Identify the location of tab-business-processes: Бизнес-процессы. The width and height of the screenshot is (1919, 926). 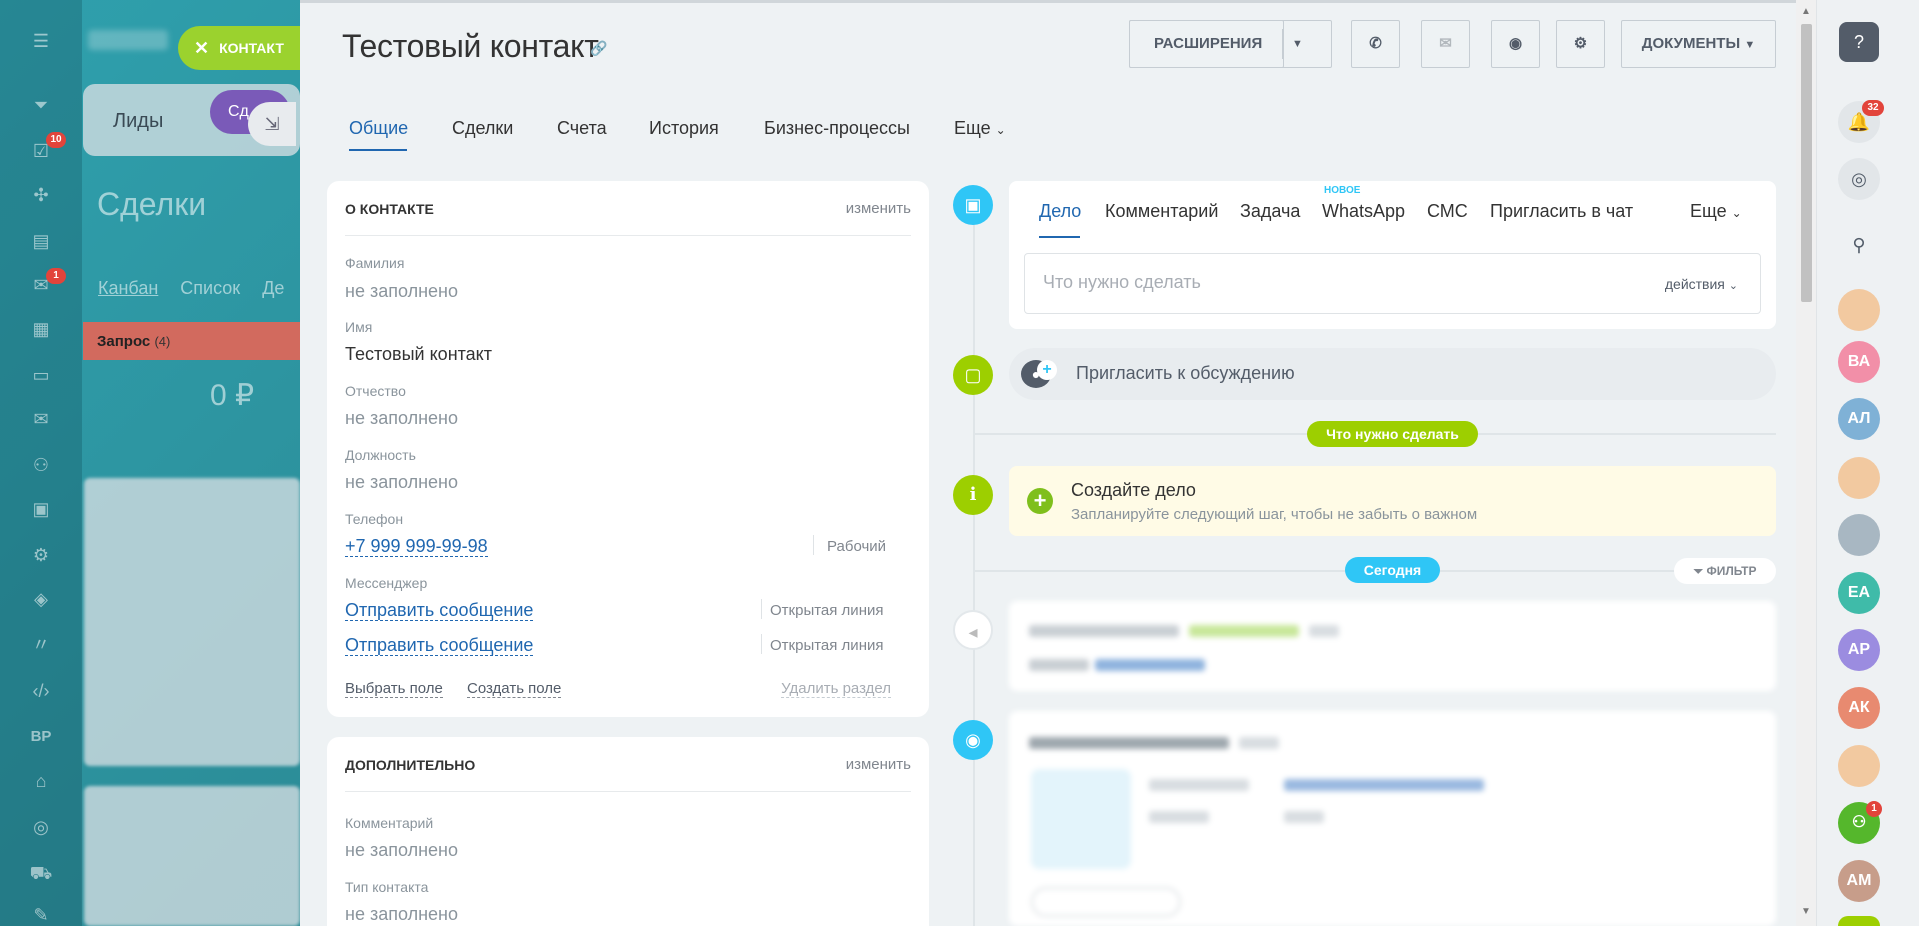
(837, 128).